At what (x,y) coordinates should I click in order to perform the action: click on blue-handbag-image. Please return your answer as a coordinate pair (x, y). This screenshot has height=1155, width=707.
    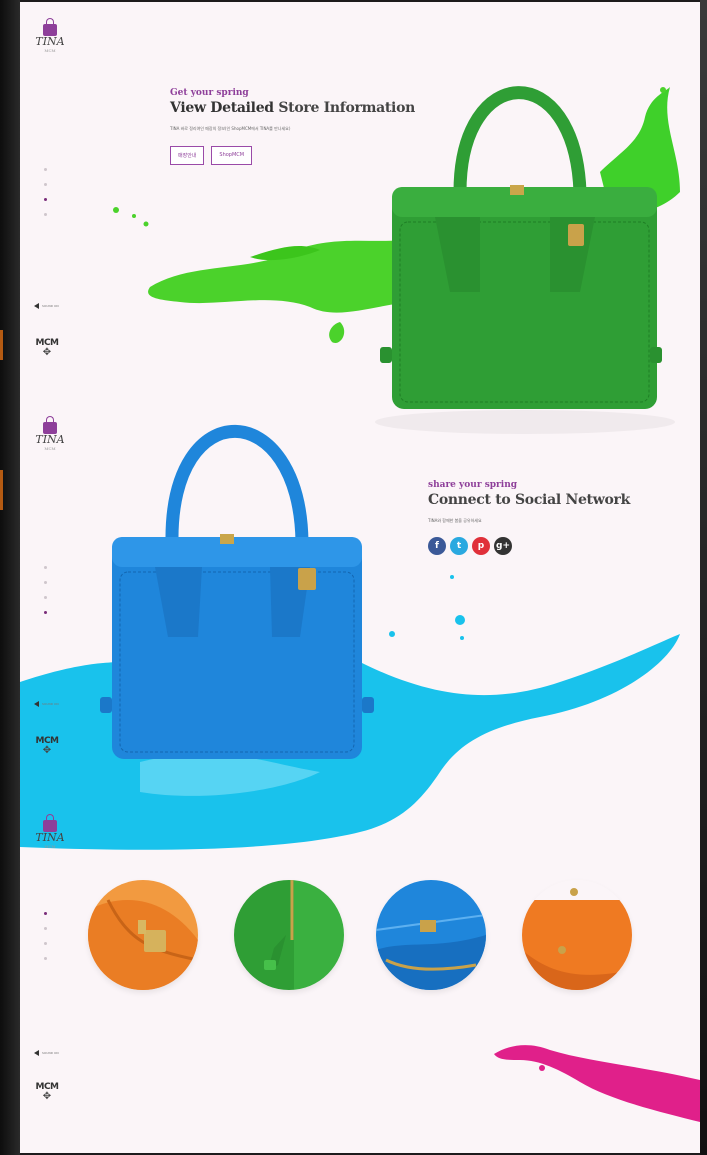
    Looking at the image, I should click on (237, 592).